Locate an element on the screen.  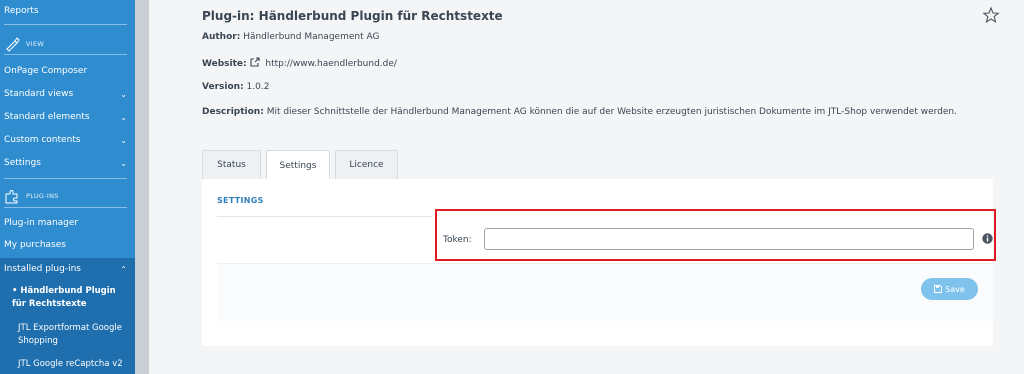
divider is located at coordinates (324, 216).